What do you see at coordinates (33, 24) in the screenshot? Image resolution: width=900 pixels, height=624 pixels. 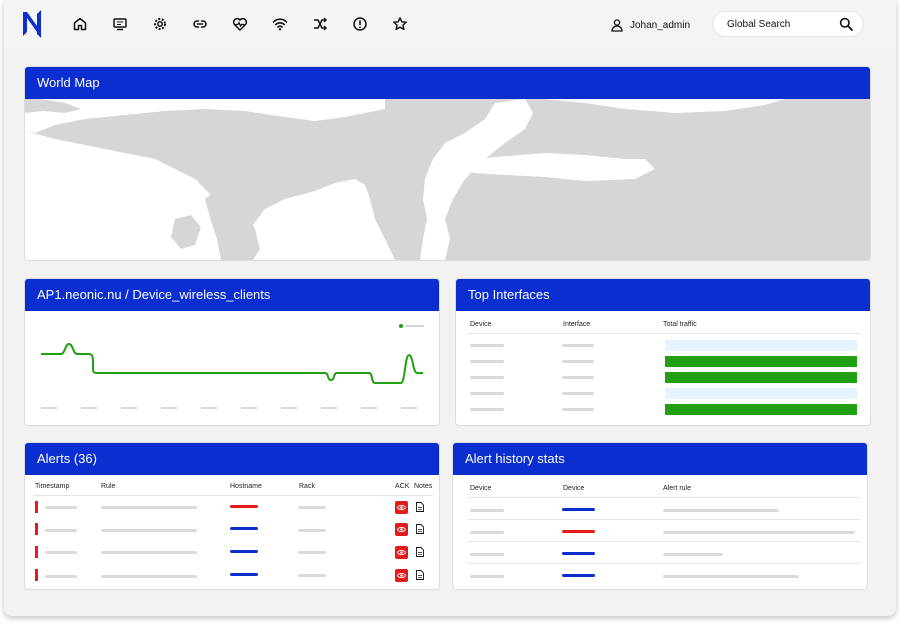 I see `brand-logo` at bounding box center [33, 24].